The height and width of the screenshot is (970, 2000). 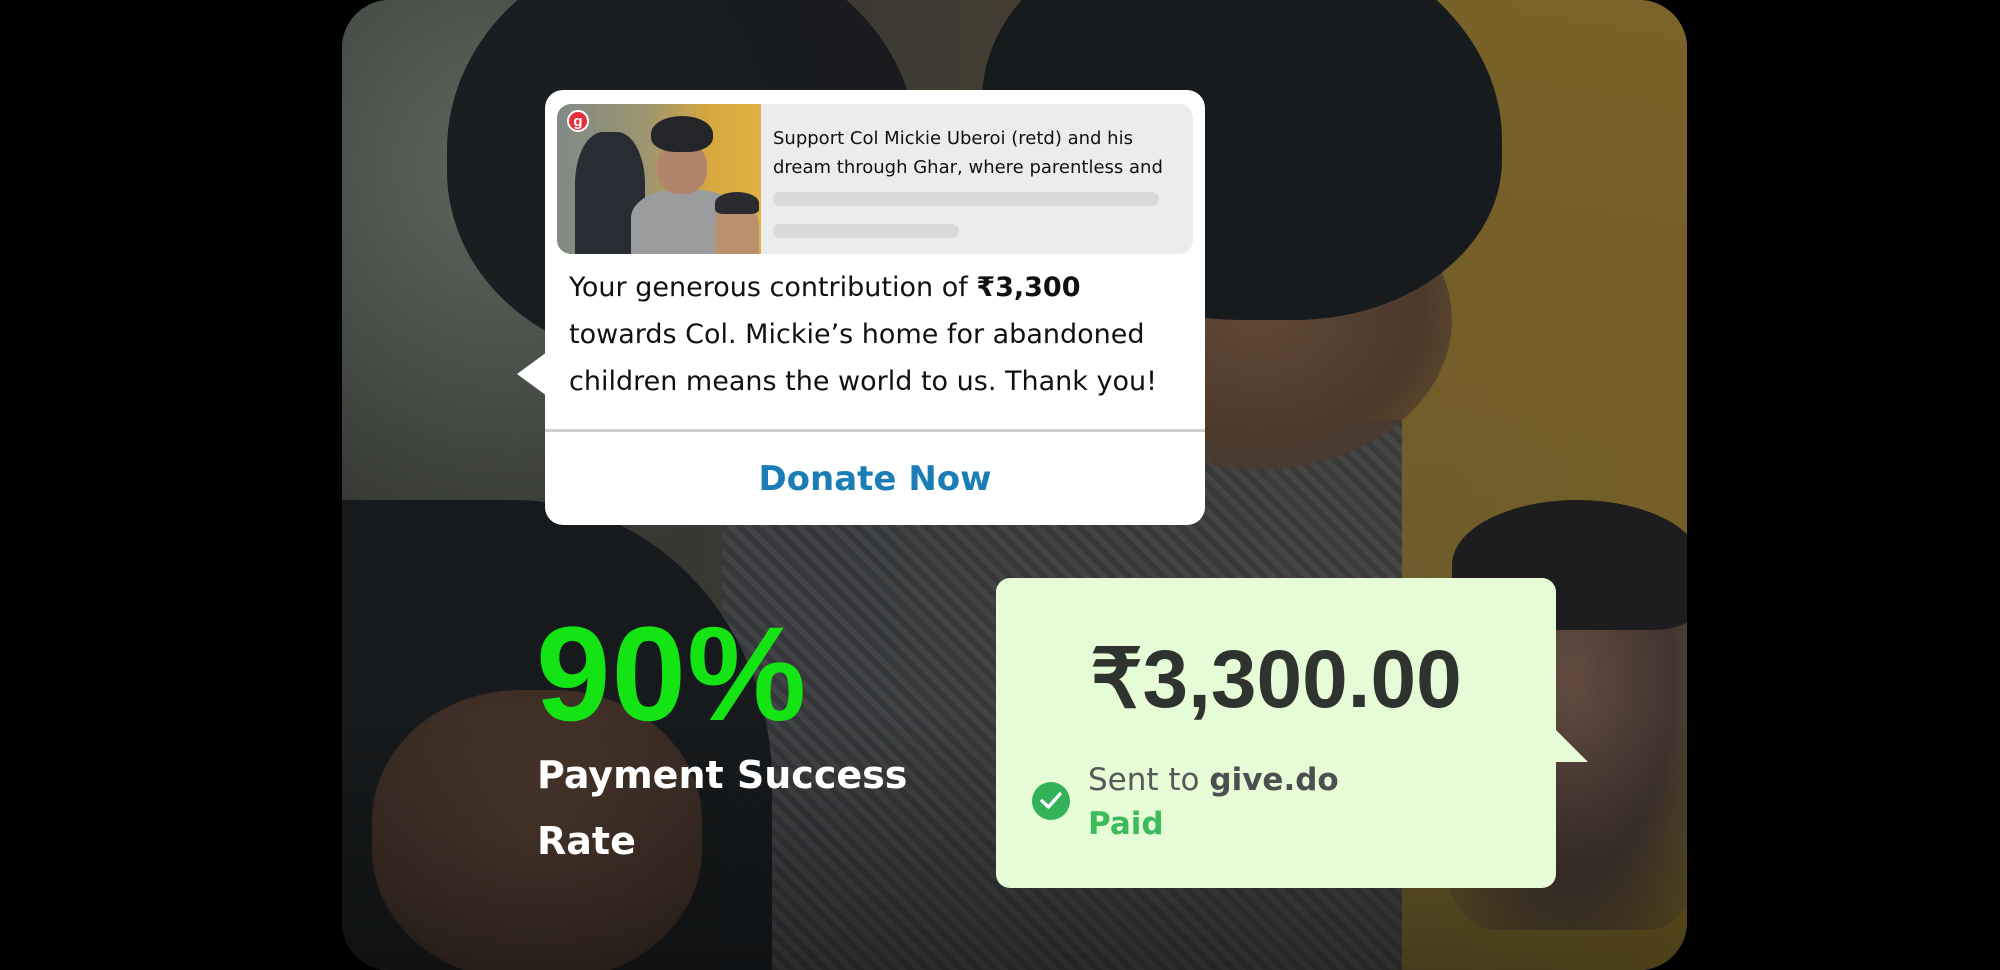 What do you see at coordinates (773, 287) in the screenshot?
I see `message-prefix: Your generous contribution of` at bounding box center [773, 287].